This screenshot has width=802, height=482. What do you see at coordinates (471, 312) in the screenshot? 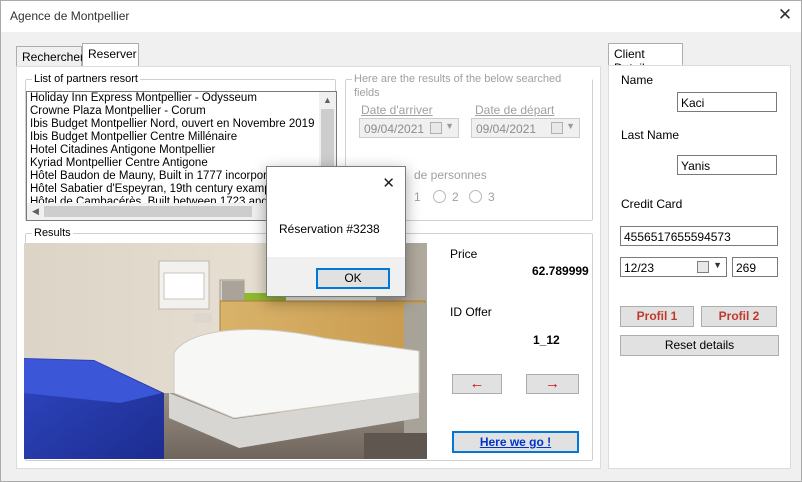
I see `id-offer-label: ID Offer` at bounding box center [471, 312].